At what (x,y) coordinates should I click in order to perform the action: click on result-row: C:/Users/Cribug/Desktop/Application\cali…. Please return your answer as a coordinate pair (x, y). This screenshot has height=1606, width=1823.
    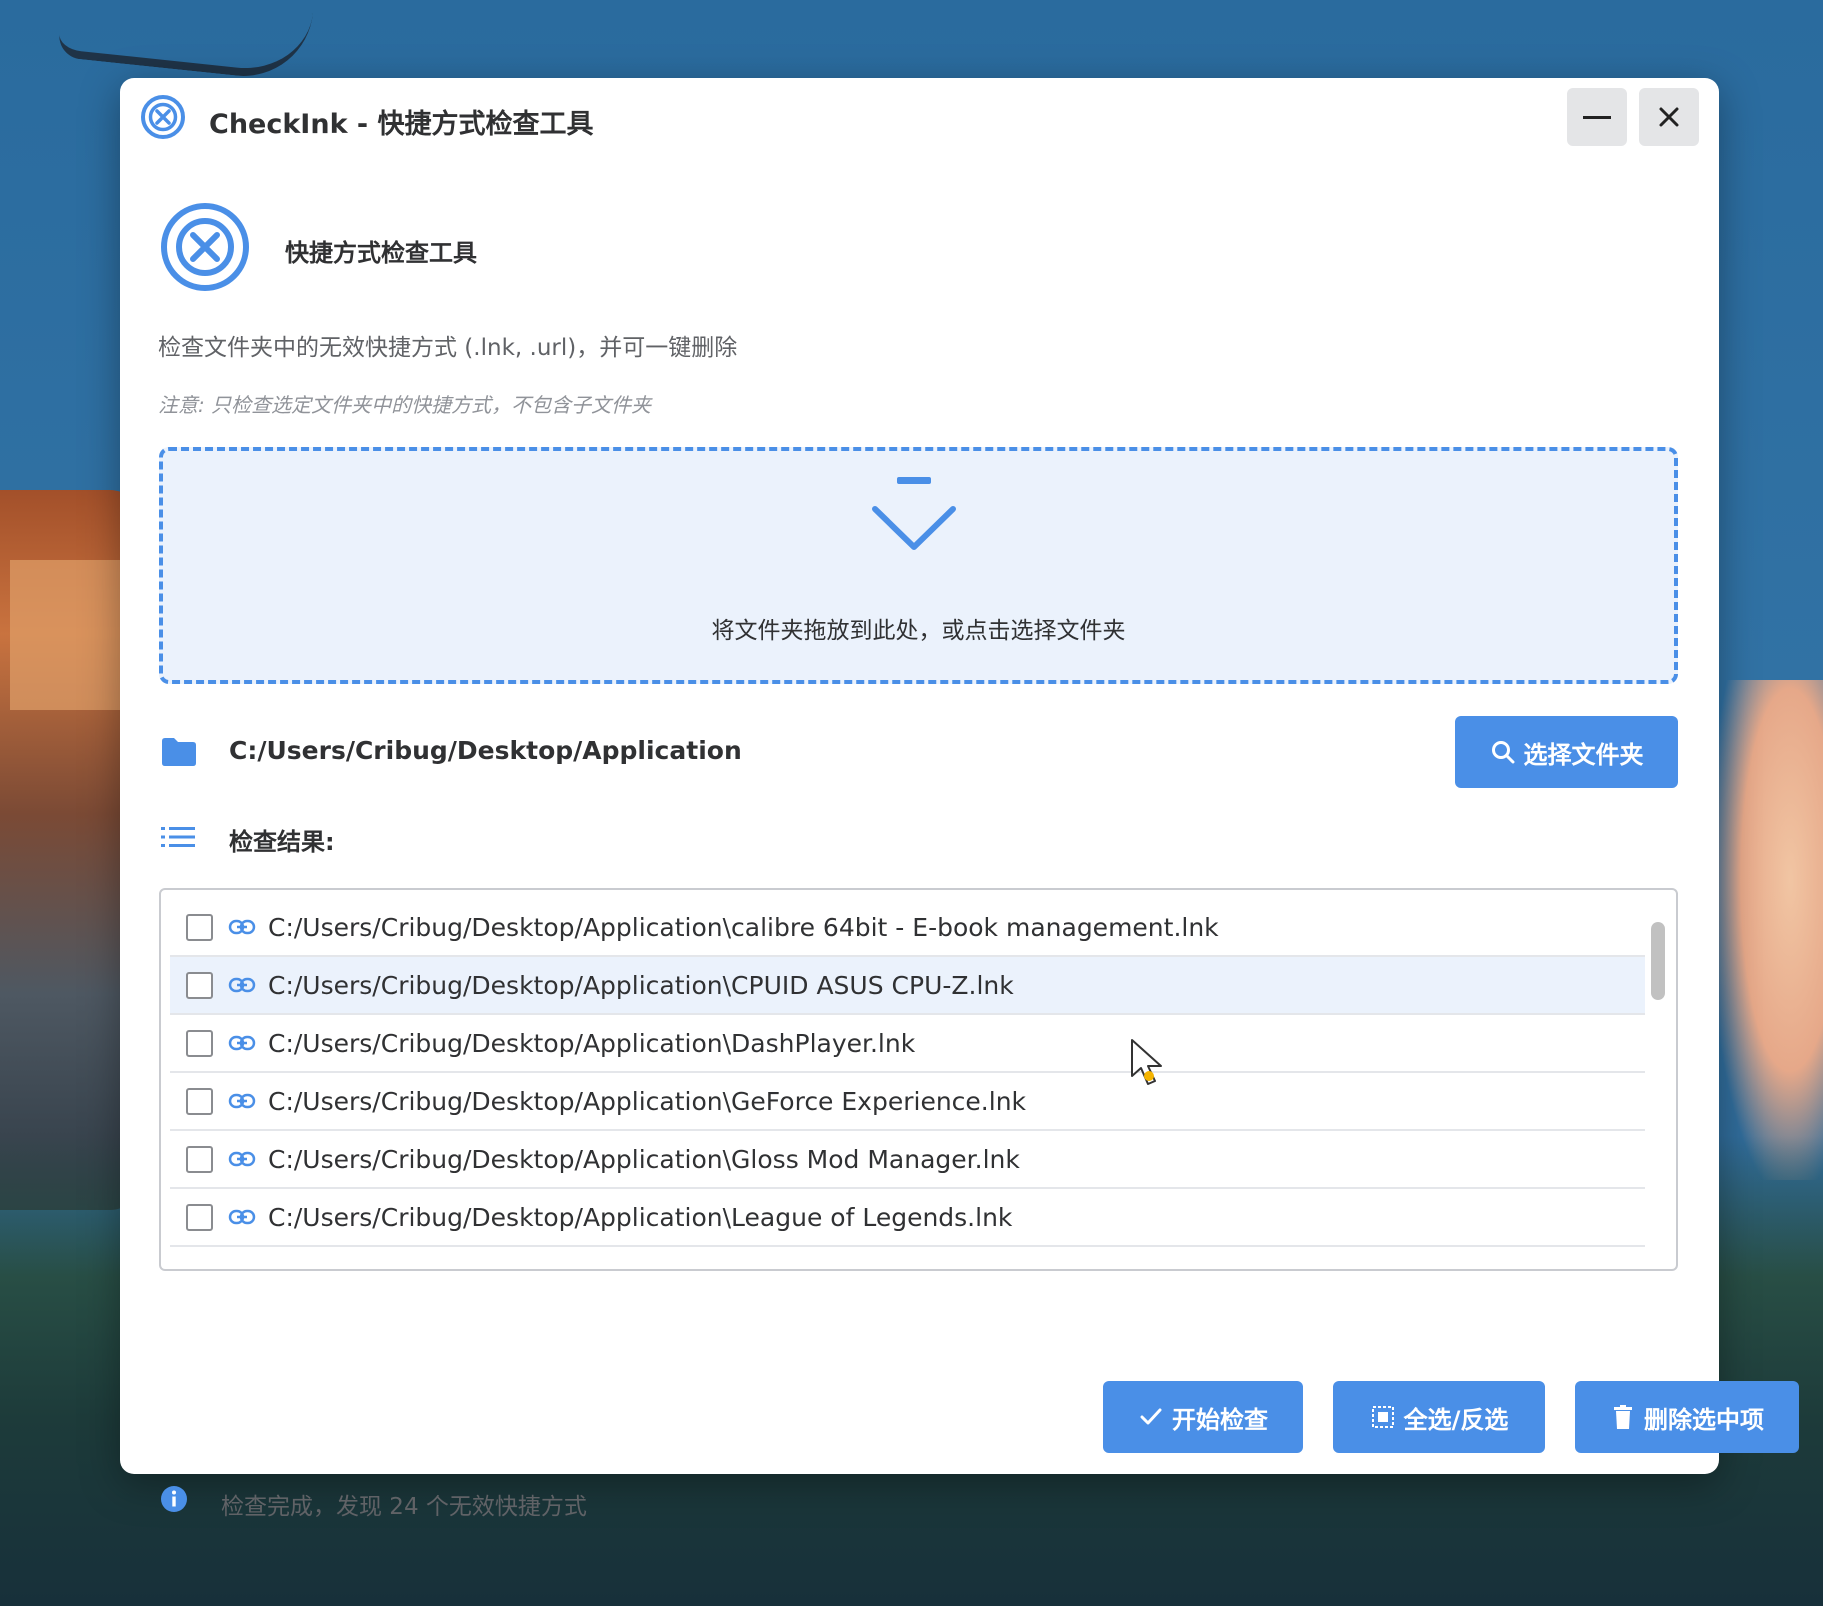
    Looking at the image, I should click on (907, 928).